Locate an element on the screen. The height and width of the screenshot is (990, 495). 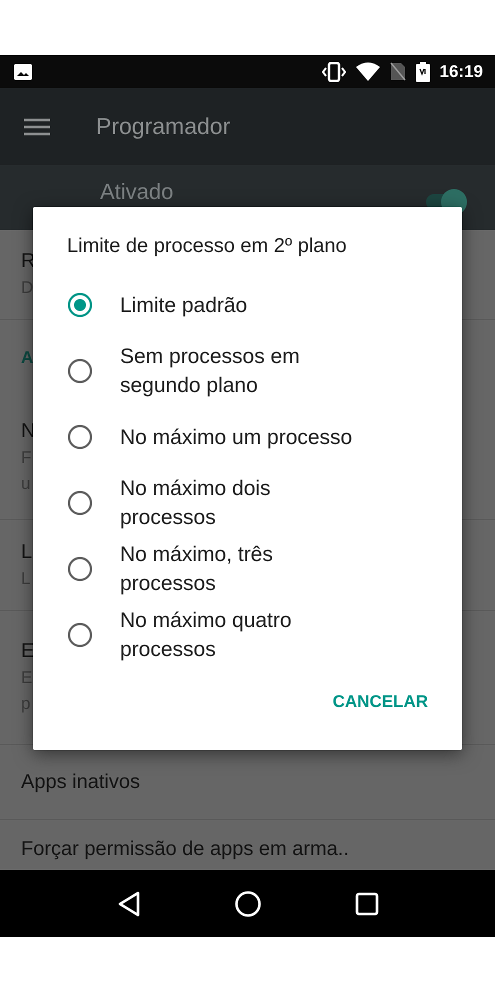
no-sim-icon is located at coordinates (398, 71).